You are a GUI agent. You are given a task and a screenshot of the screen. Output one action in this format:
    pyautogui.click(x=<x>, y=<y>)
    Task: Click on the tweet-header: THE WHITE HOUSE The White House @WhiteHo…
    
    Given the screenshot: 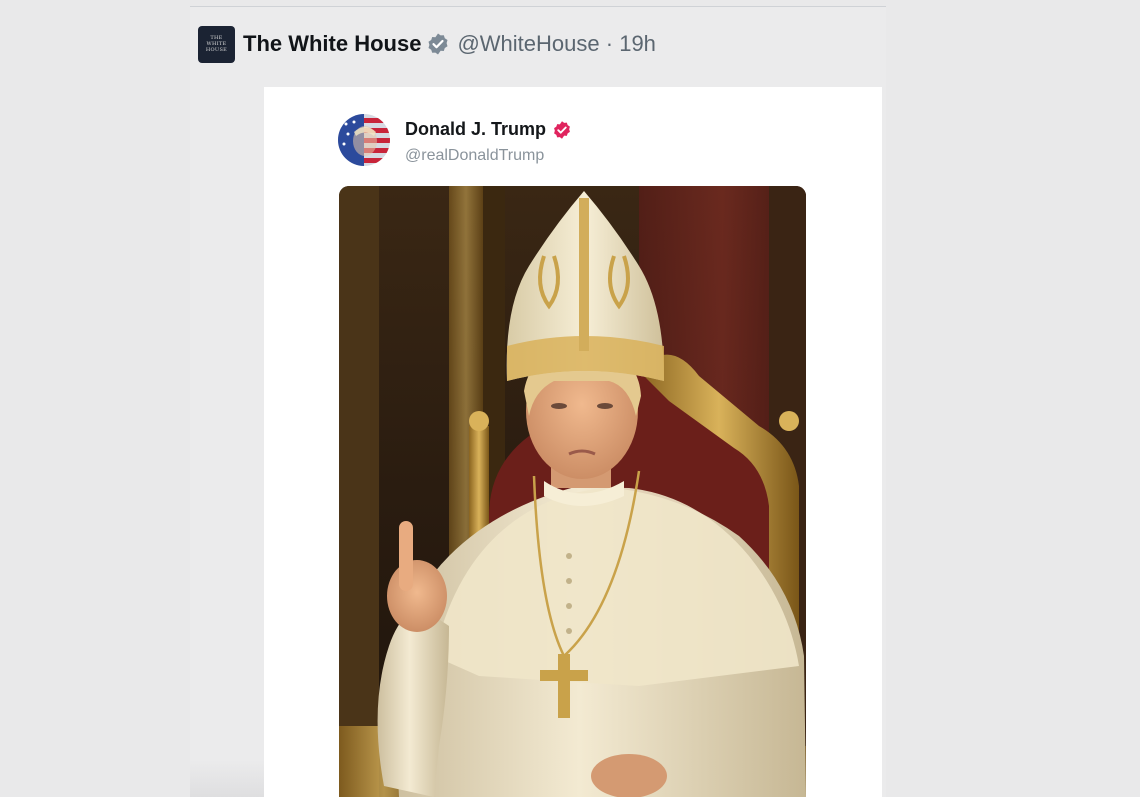 What is the action you would take?
    pyautogui.click(x=427, y=44)
    